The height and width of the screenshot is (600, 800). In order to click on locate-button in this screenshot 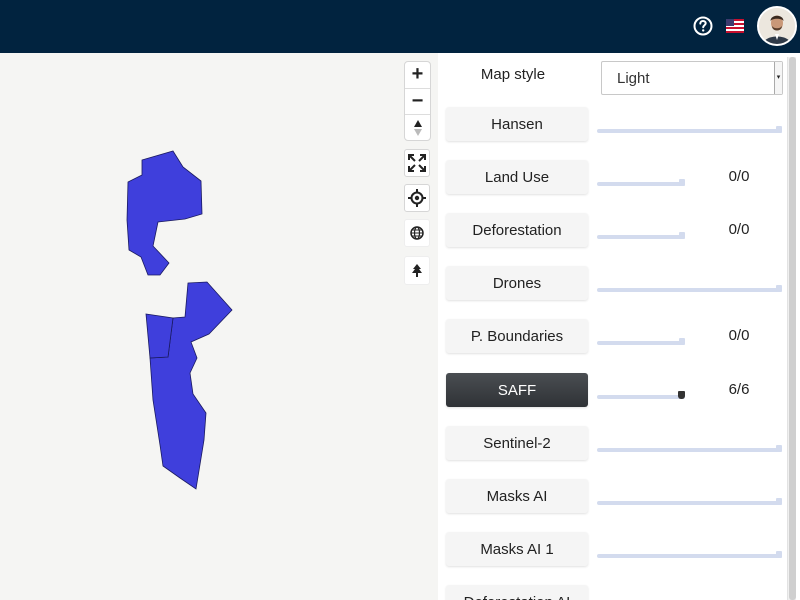, I will do `click(417, 198)`.